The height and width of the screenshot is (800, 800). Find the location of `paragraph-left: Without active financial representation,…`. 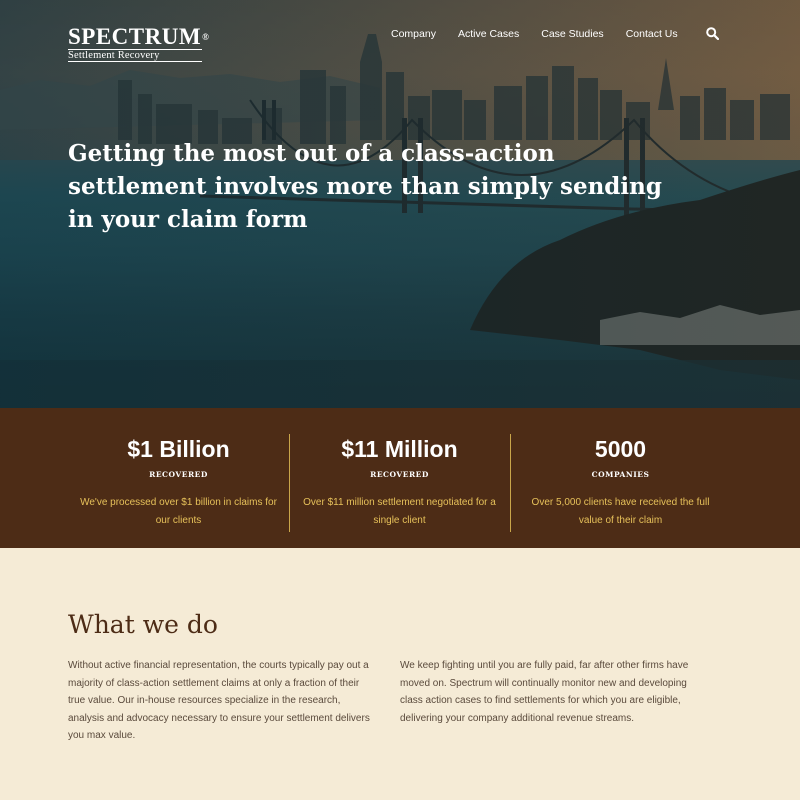

paragraph-left: Without active financial representation,… is located at coordinates (219, 700).